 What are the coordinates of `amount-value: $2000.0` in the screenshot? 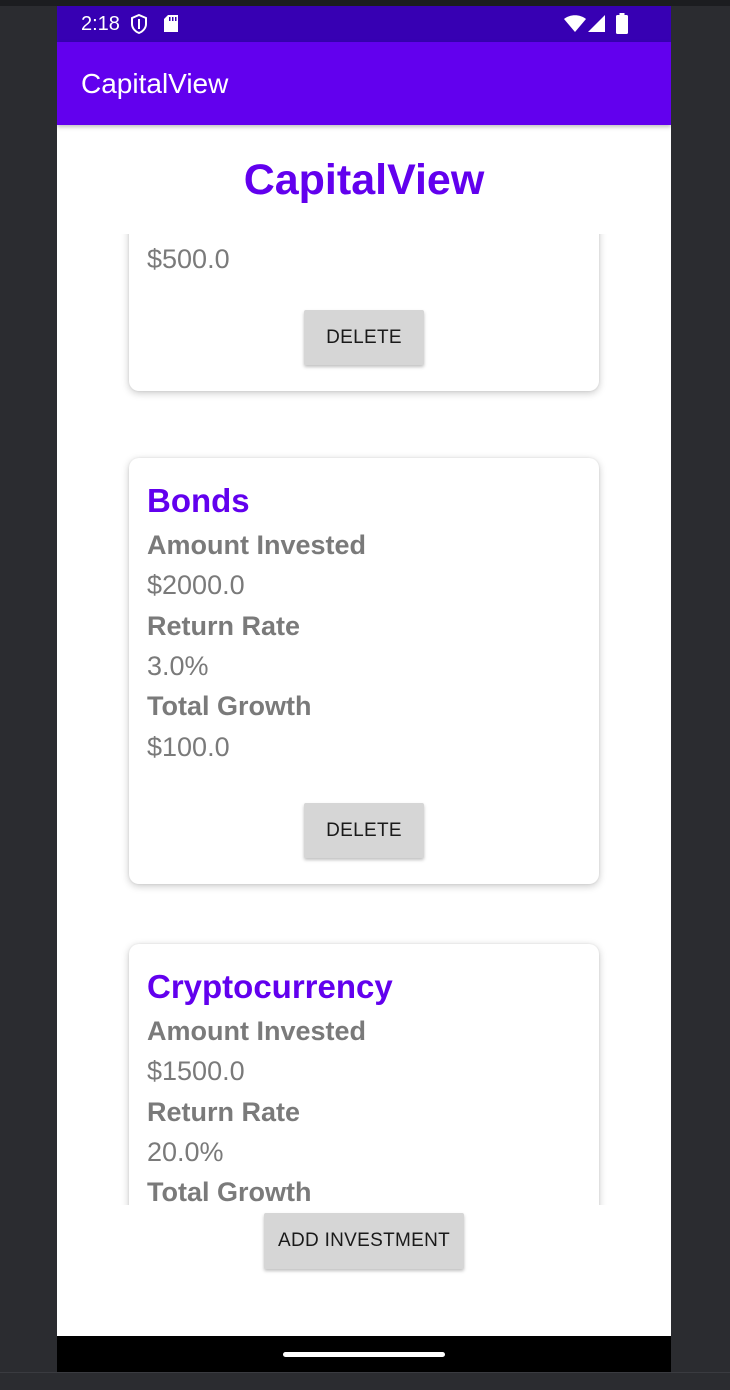 It's located at (196, 585).